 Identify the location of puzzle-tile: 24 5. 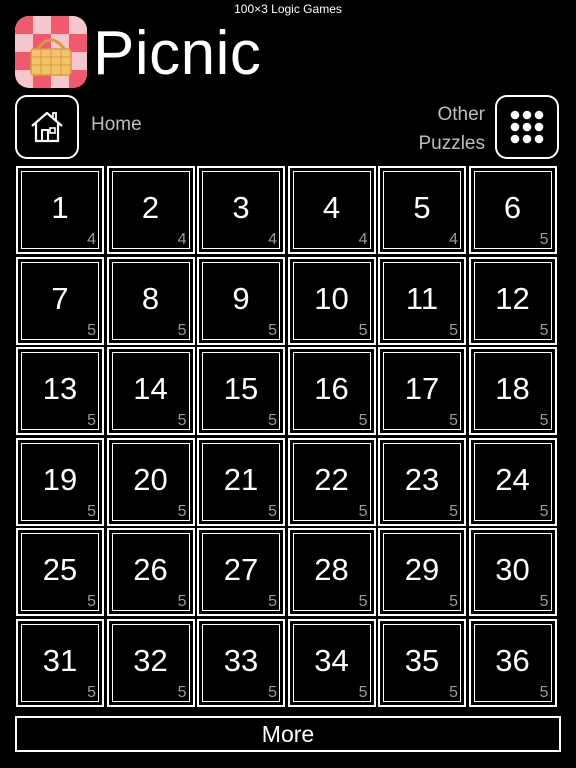
(512, 481).